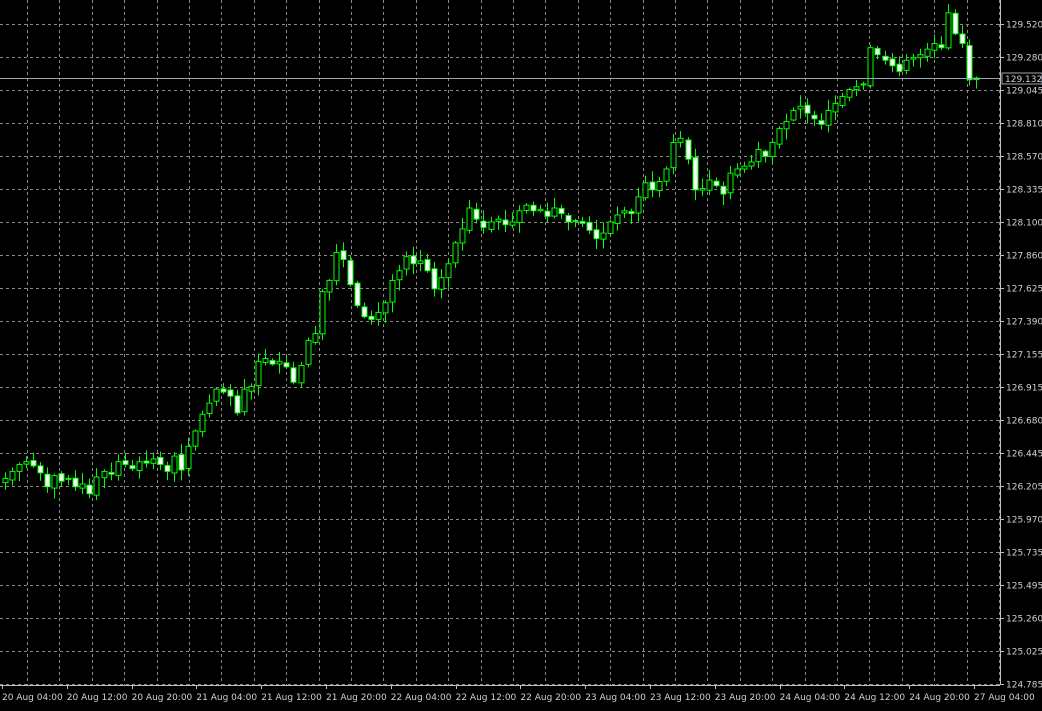  I want to click on price-tick-label: 129.280, so click(1024, 59).